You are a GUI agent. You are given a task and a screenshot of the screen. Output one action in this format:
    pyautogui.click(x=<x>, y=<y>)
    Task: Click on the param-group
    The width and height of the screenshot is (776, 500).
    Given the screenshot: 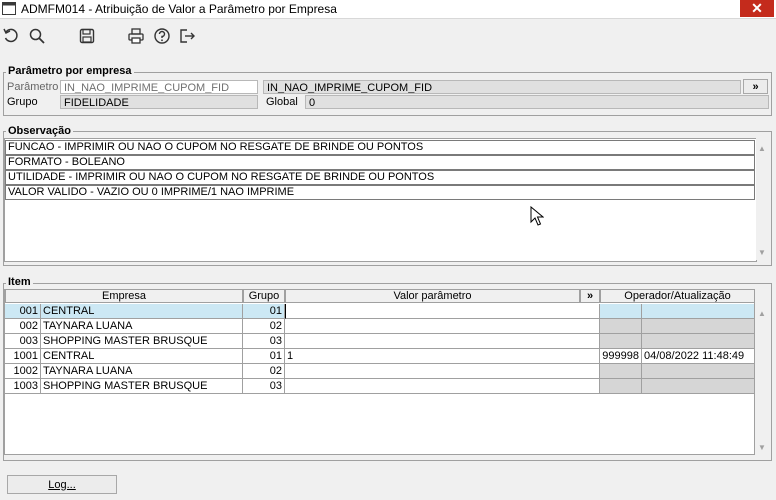 What is the action you would take?
    pyautogui.click(x=387, y=94)
    